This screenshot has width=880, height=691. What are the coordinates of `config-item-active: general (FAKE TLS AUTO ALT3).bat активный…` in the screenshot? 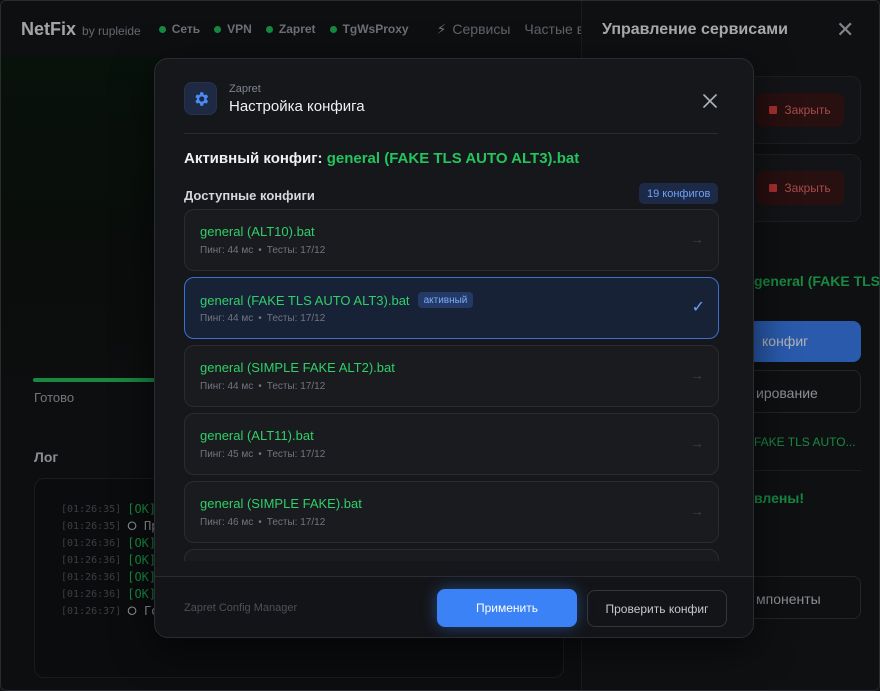 It's located at (451, 308).